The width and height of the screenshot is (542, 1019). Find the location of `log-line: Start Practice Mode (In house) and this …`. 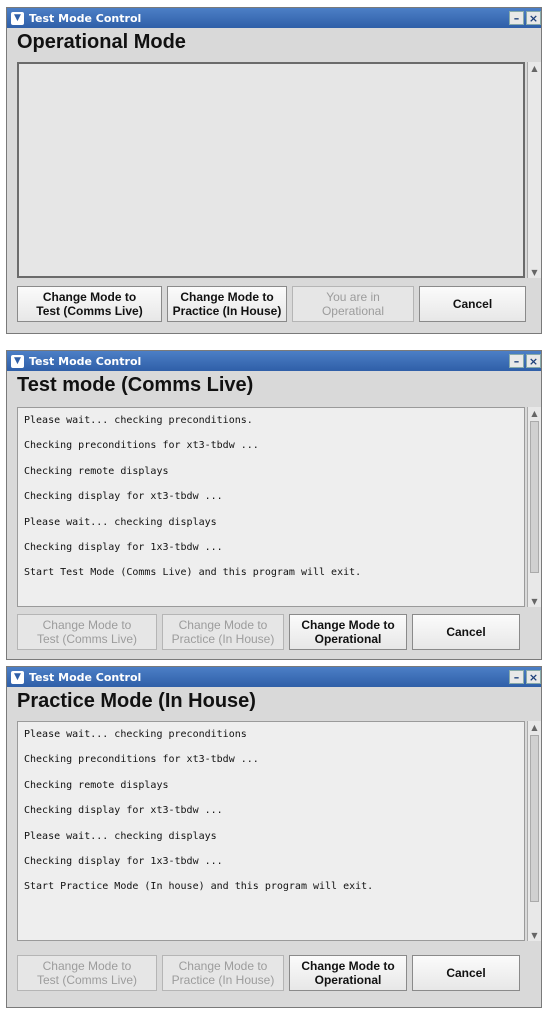

log-line: Start Practice Mode (In house) and this … is located at coordinates (199, 887).